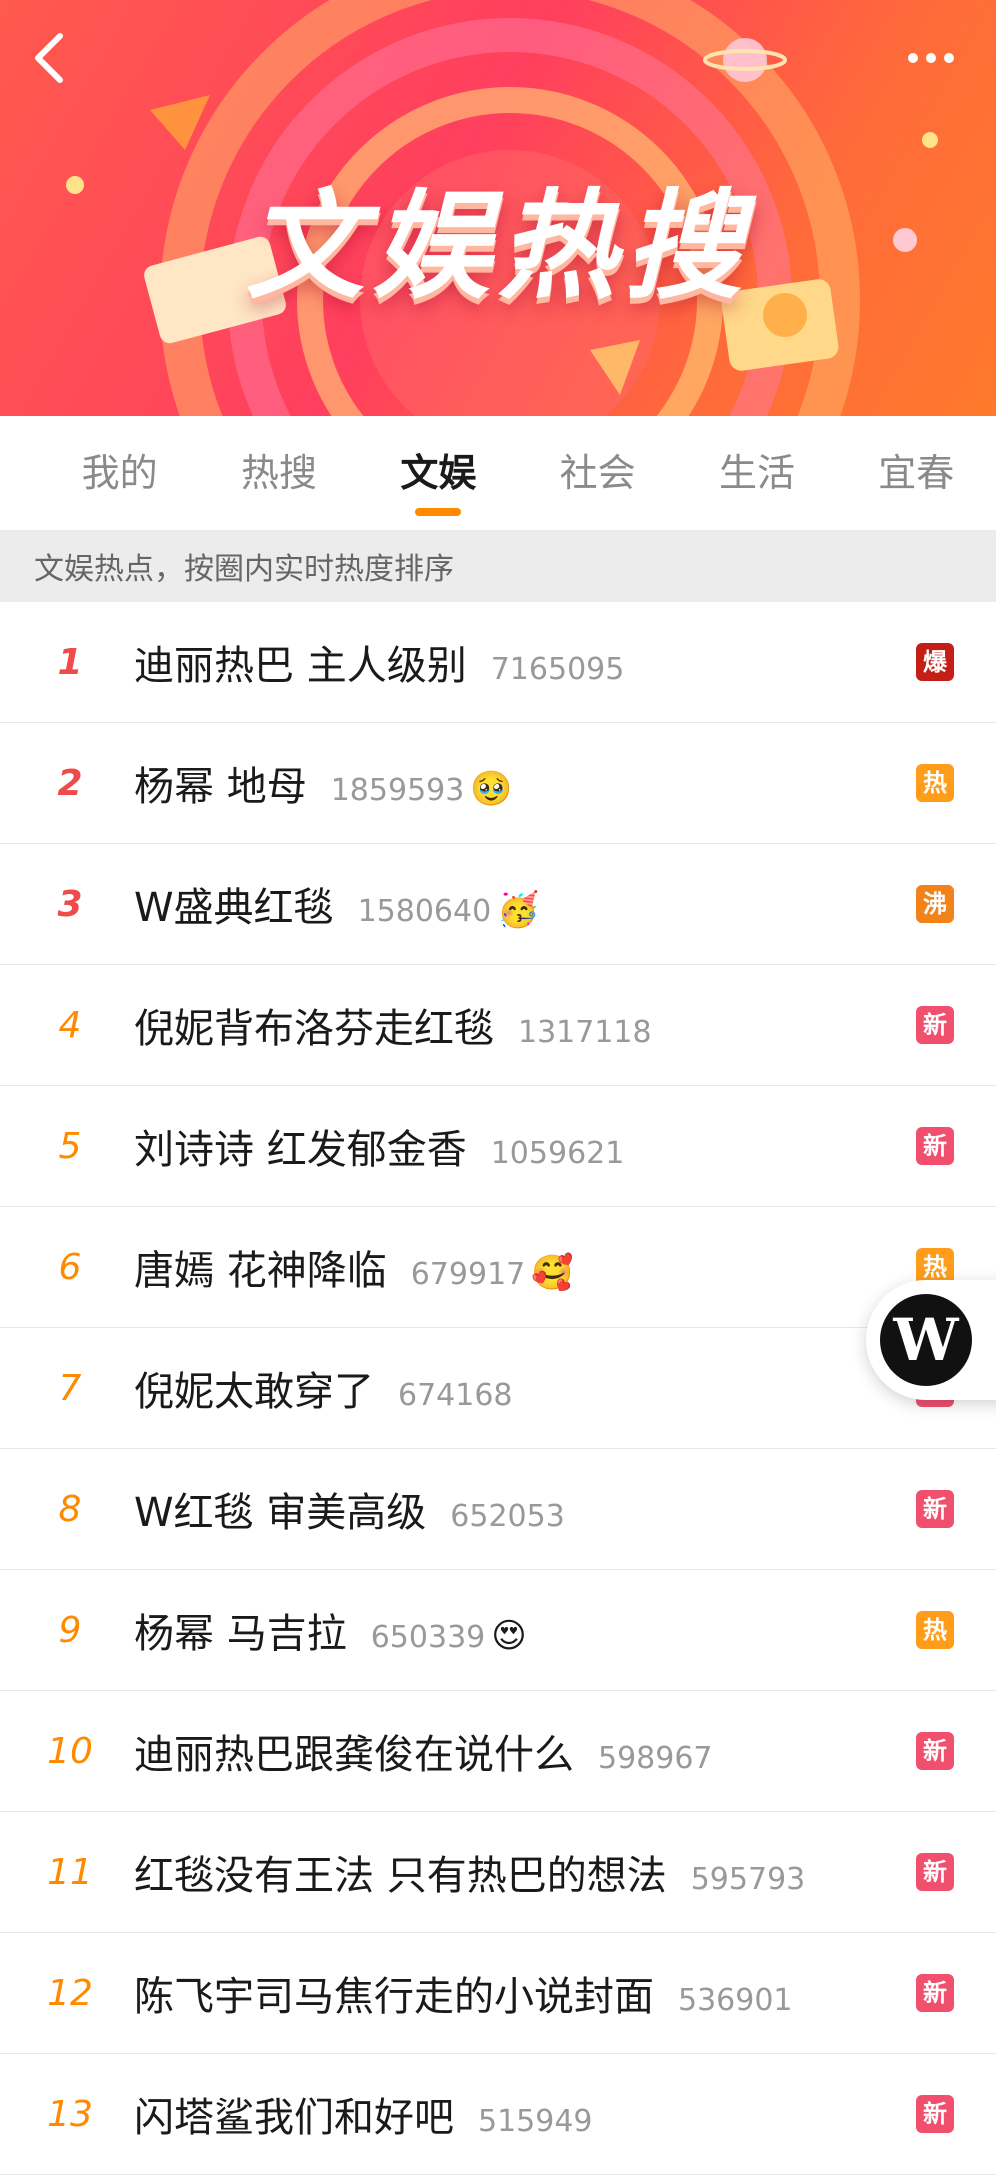 The width and height of the screenshot is (996, 2175). Describe the element at coordinates (70, 783) in the screenshot. I see `rank-number: 2` at that location.